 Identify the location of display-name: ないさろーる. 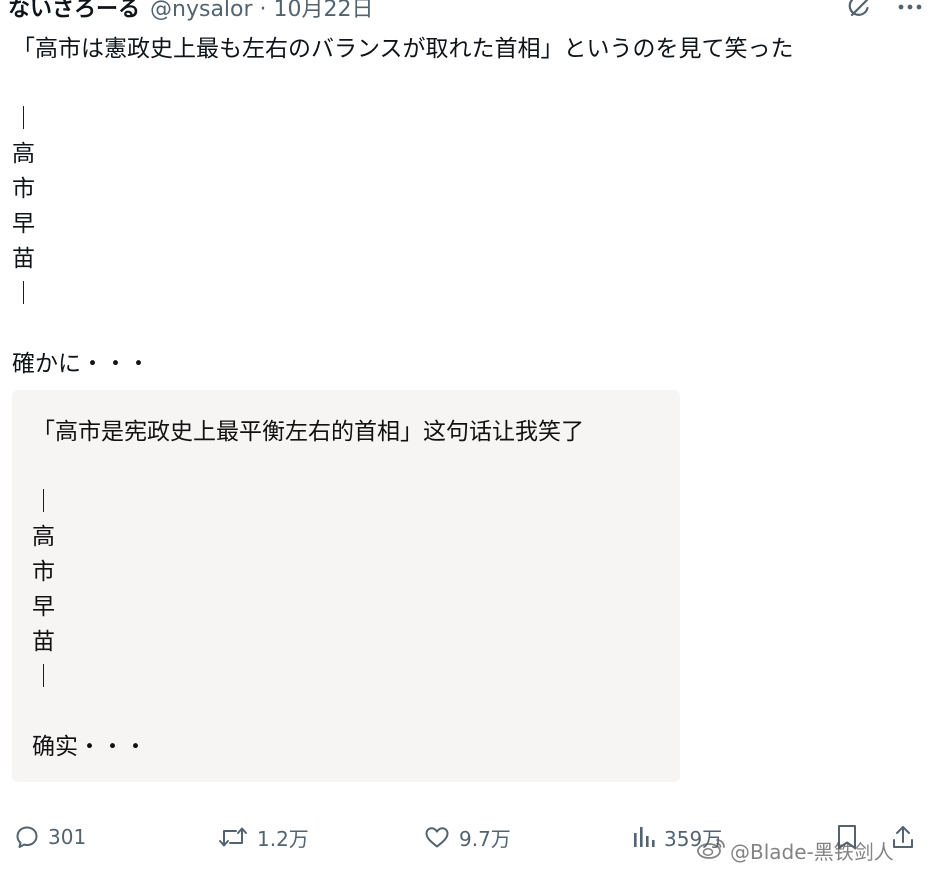
(74, 11).